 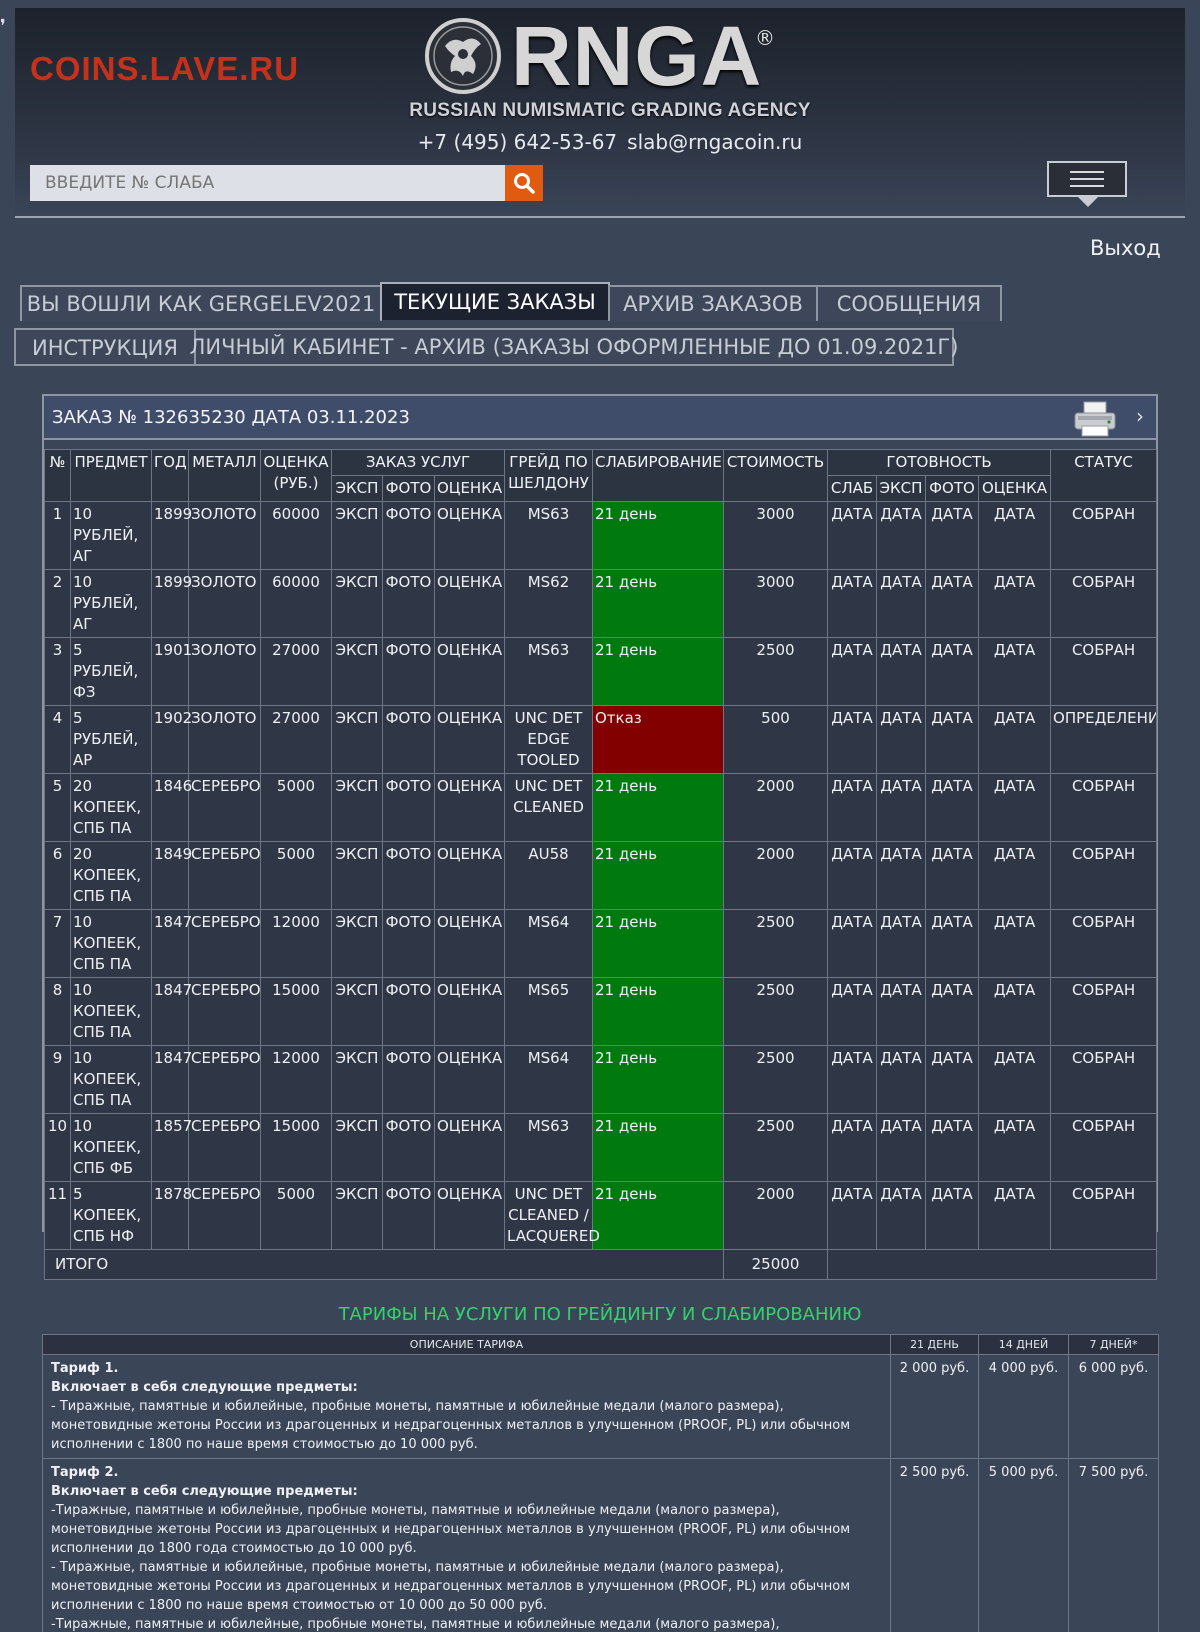 I want to click on cell-num: 8, so click(x=57, y=1011).